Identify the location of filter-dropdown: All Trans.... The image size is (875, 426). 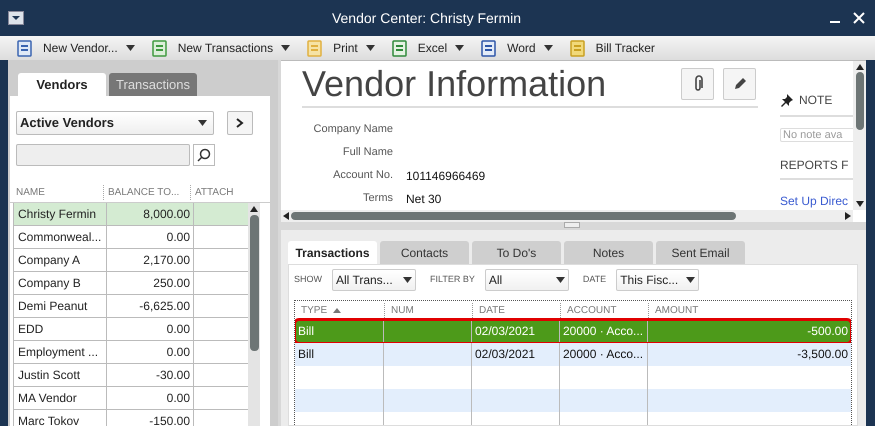
(374, 280).